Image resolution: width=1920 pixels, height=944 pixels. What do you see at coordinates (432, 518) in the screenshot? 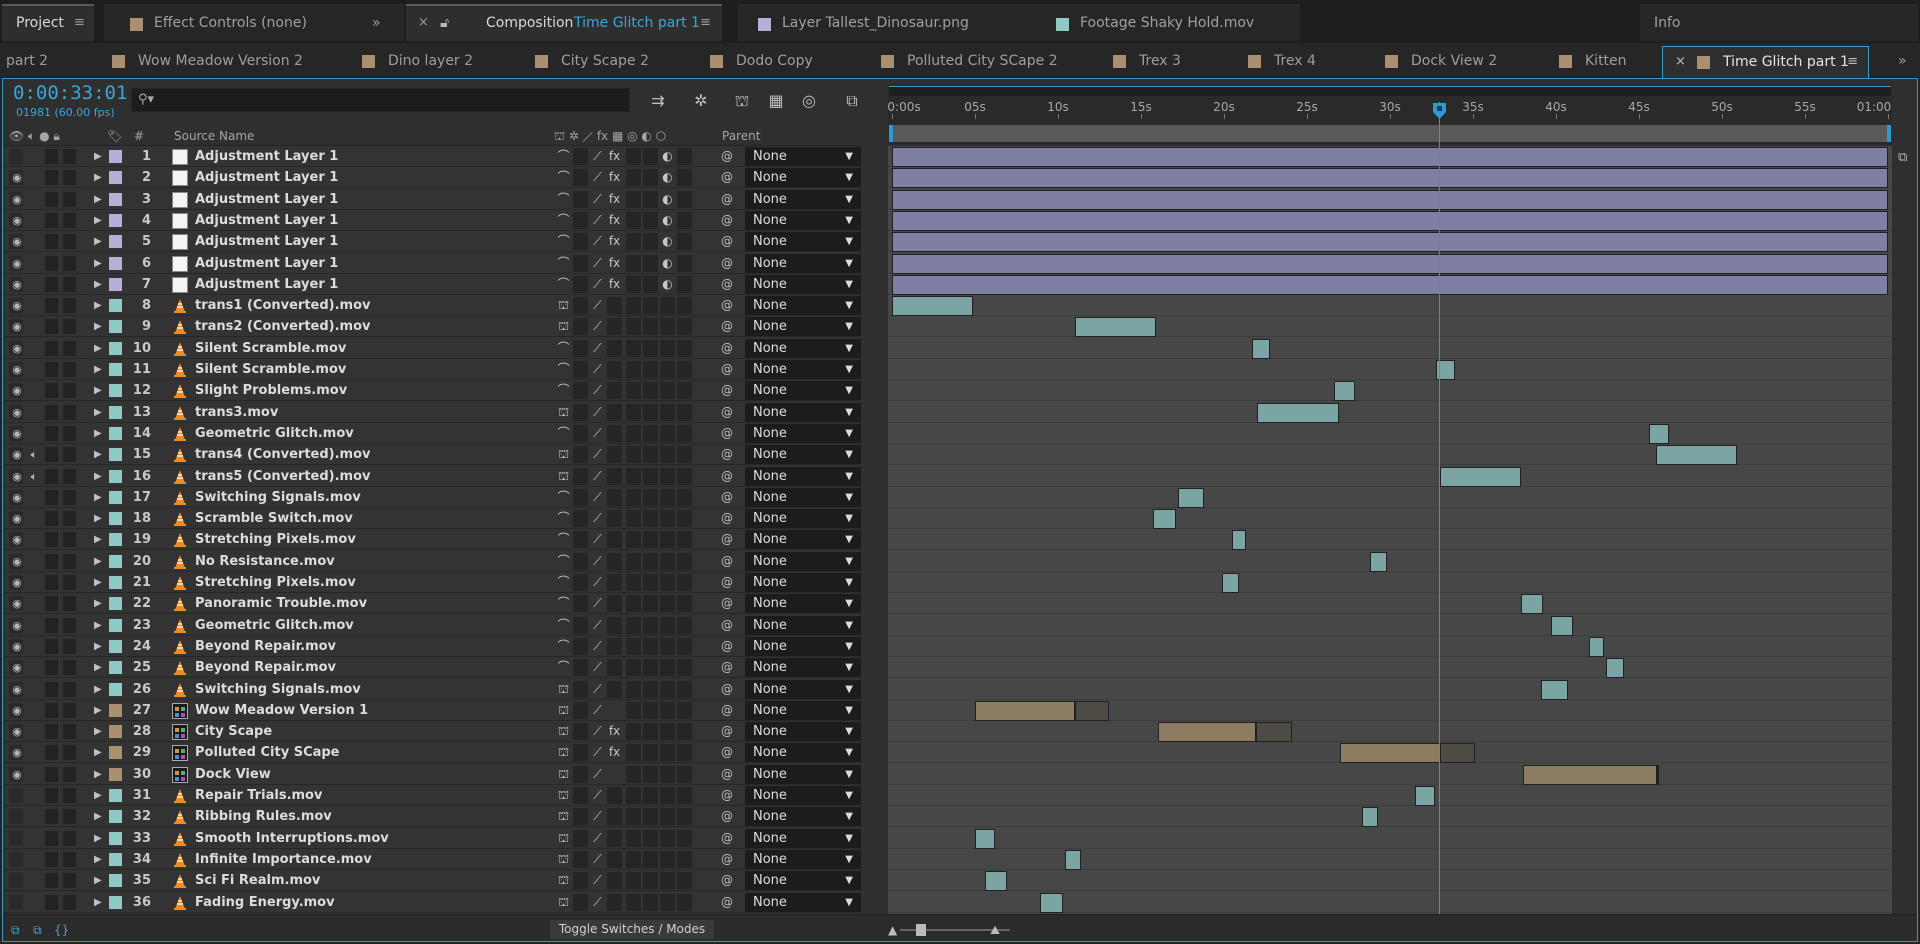
I see `layer-row: ◉ ▶ 18 Scramble Switch.mov ⌒ ⟋ @ None ▼` at bounding box center [432, 518].